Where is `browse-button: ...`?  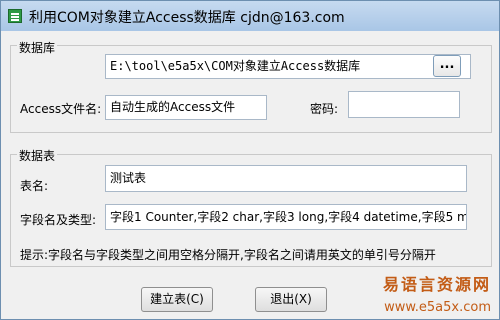
browse-button: ... is located at coordinates (447, 66).